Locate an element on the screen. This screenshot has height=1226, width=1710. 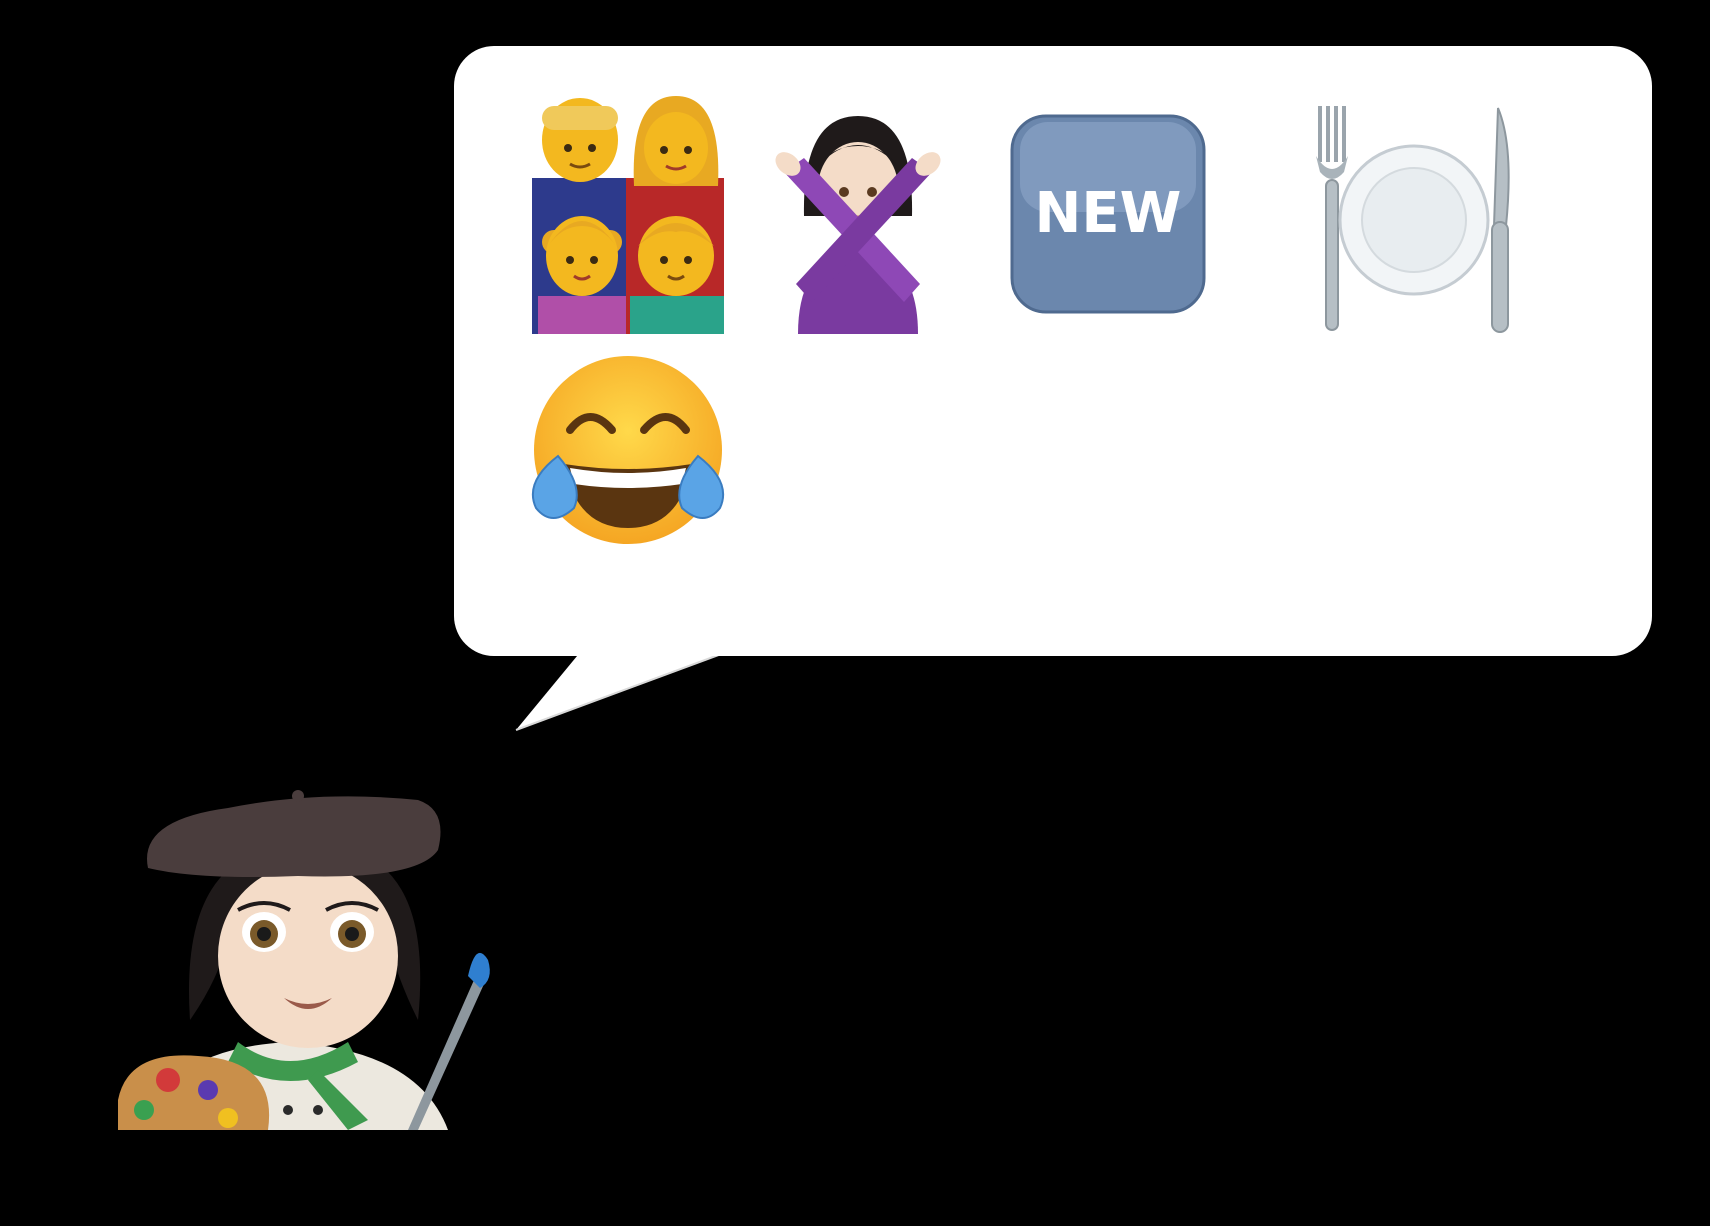
family-emoji is located at coordinates (628, 215).